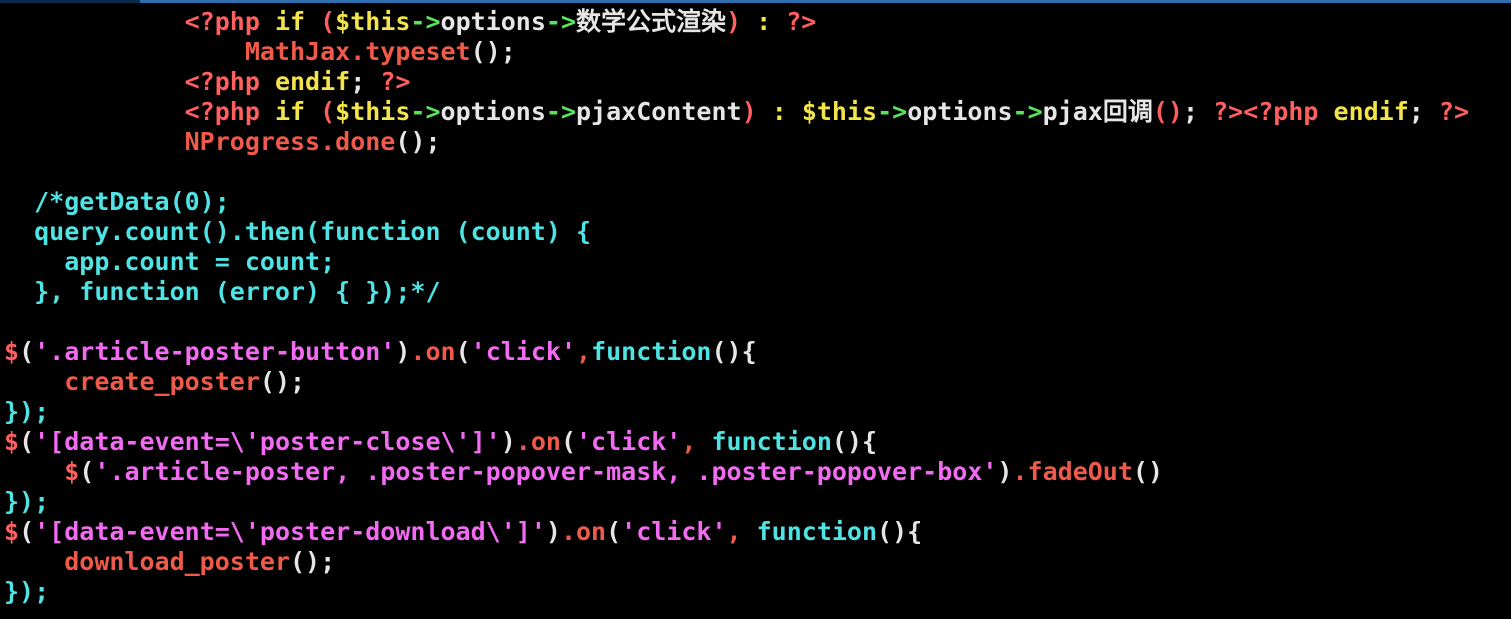 The height and width of the screenshot is (619, 1511). I want to click on code-token: MathJax.typeset, so click(357, 51).